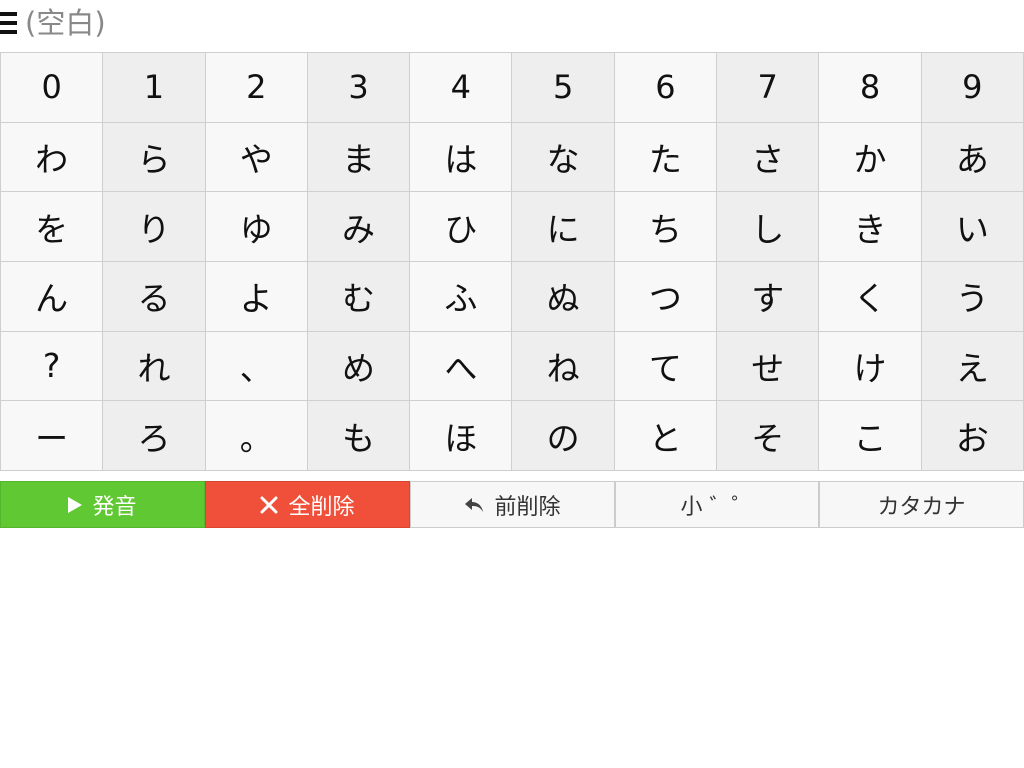 This screenshot has width=1024, height=768. I want to click on clear-all-button: 全削除, so click(307, 504).